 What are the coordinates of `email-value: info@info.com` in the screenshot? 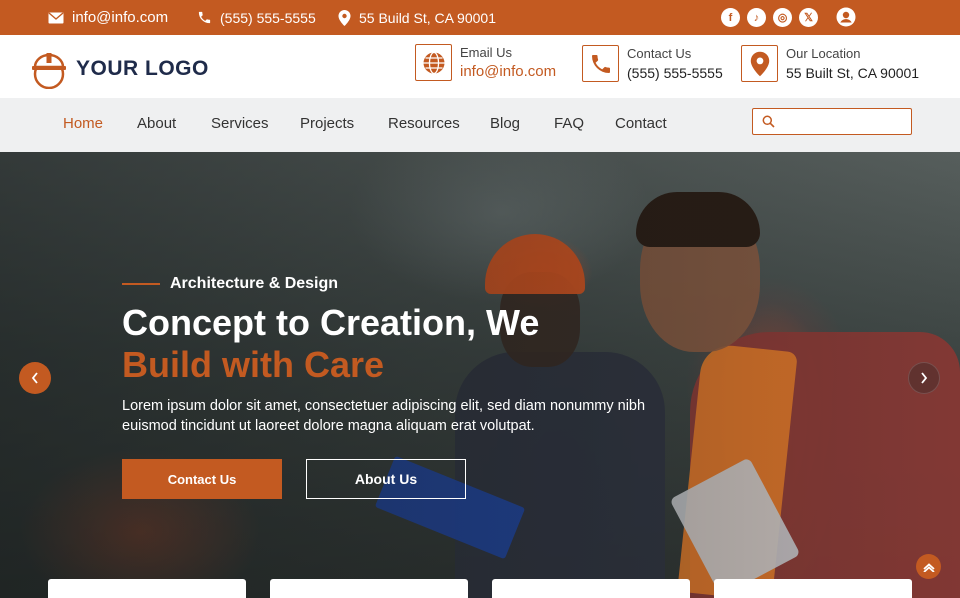 It's located at (508, 72).